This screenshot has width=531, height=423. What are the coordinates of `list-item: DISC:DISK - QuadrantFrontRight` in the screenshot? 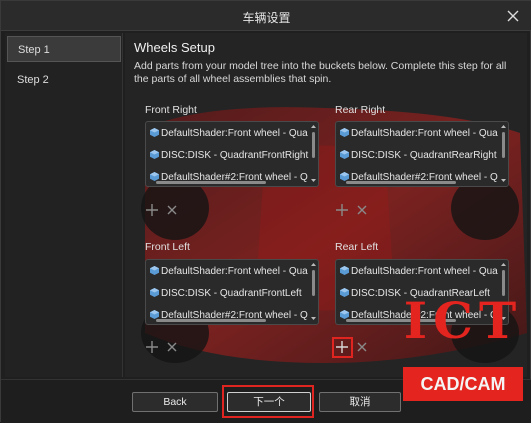 It's located at (229, 156).